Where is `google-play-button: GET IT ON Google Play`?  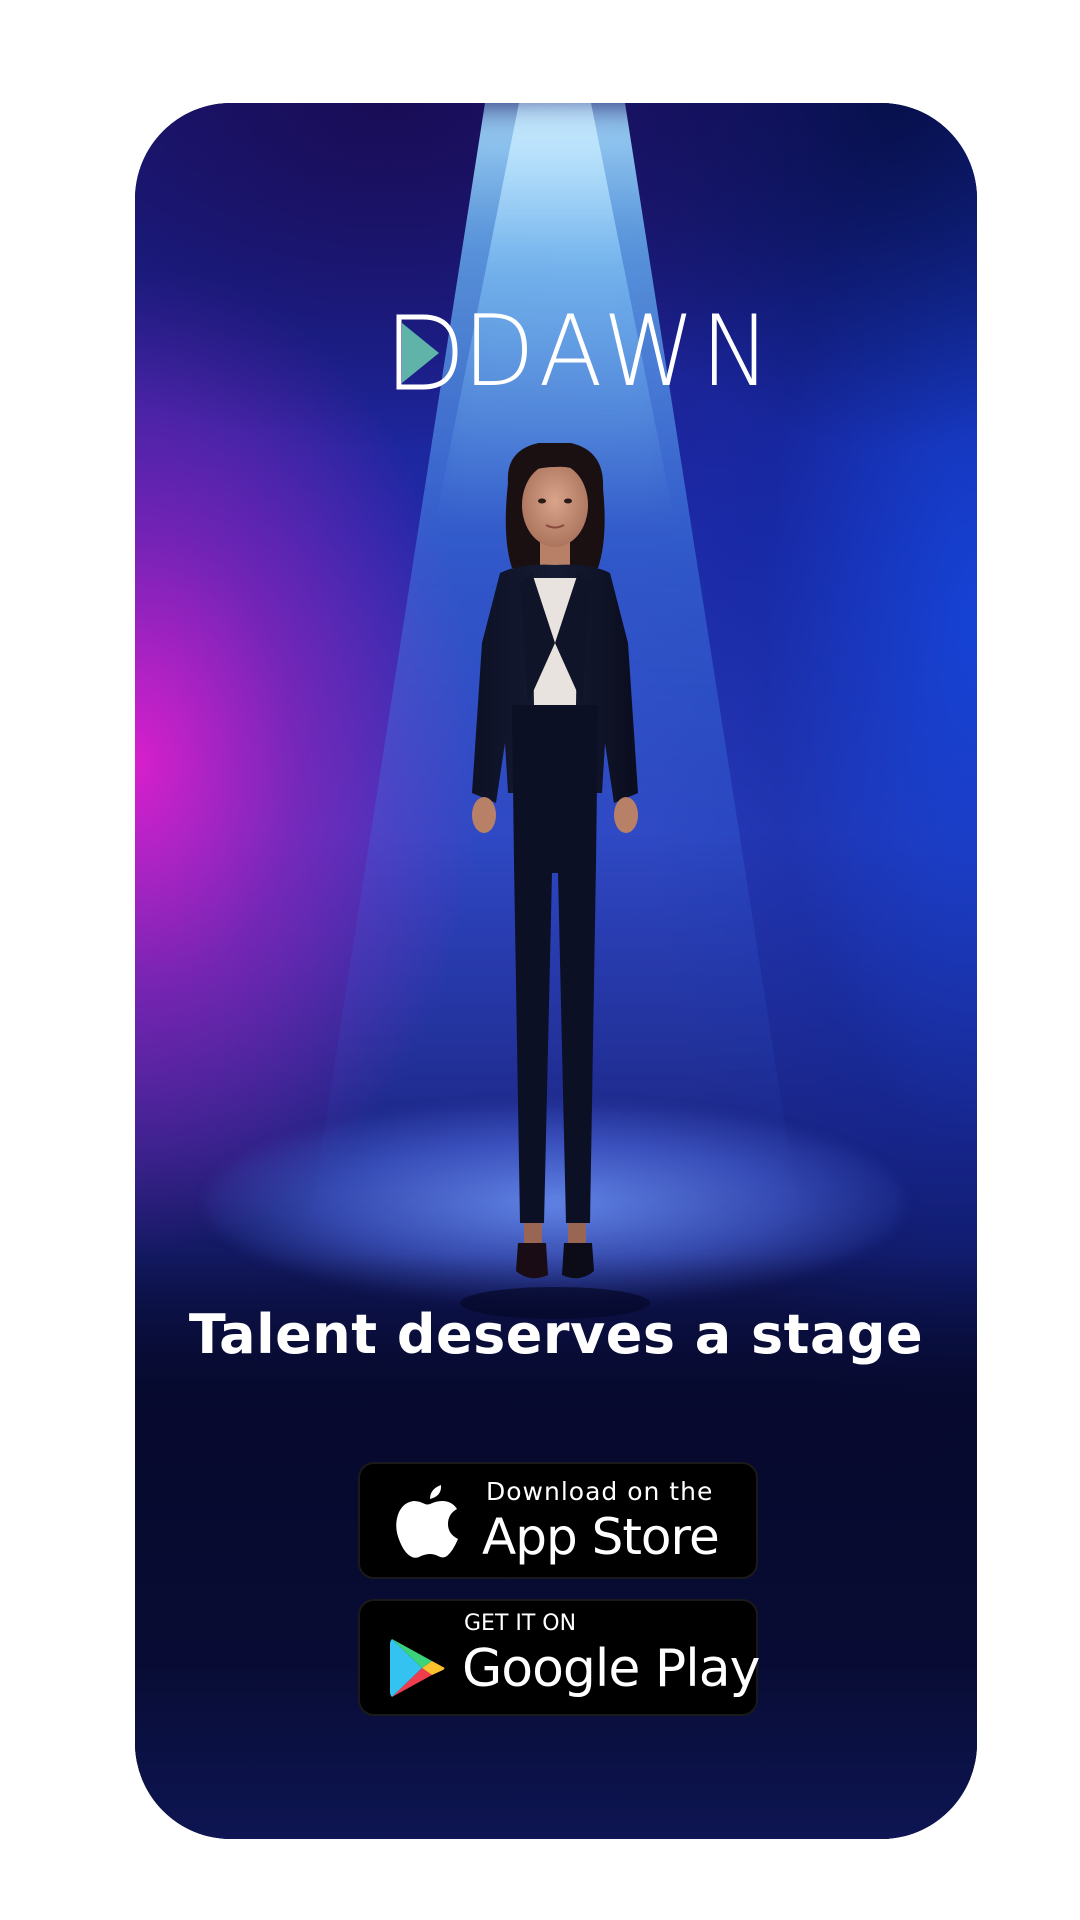 google-play-button: GET IT ON Google Play is located at coordinates (559, 1657).